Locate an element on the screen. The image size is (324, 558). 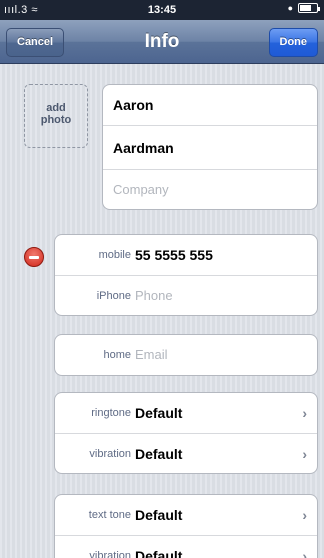
email-group: home Email is located at coordinates (186, 355).